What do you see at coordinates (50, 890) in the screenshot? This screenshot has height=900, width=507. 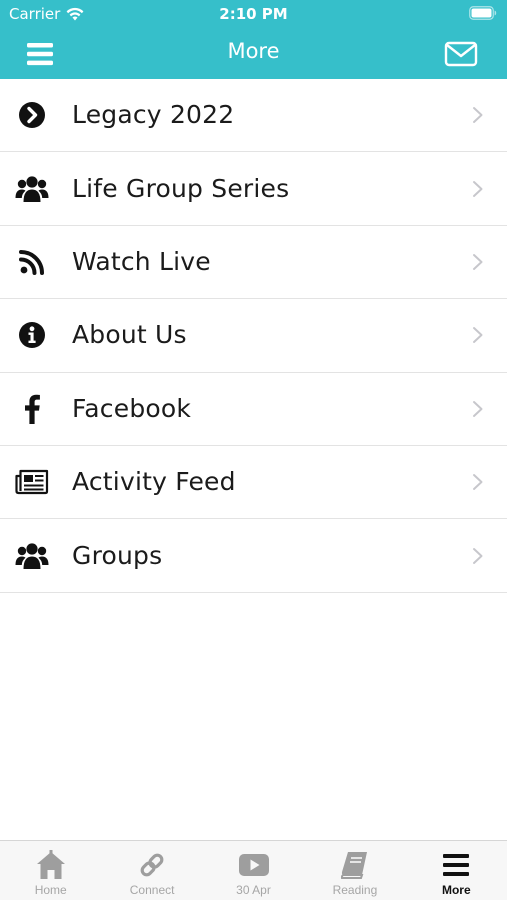 I see `tab-label: Home` at bounding box center [50, 890].